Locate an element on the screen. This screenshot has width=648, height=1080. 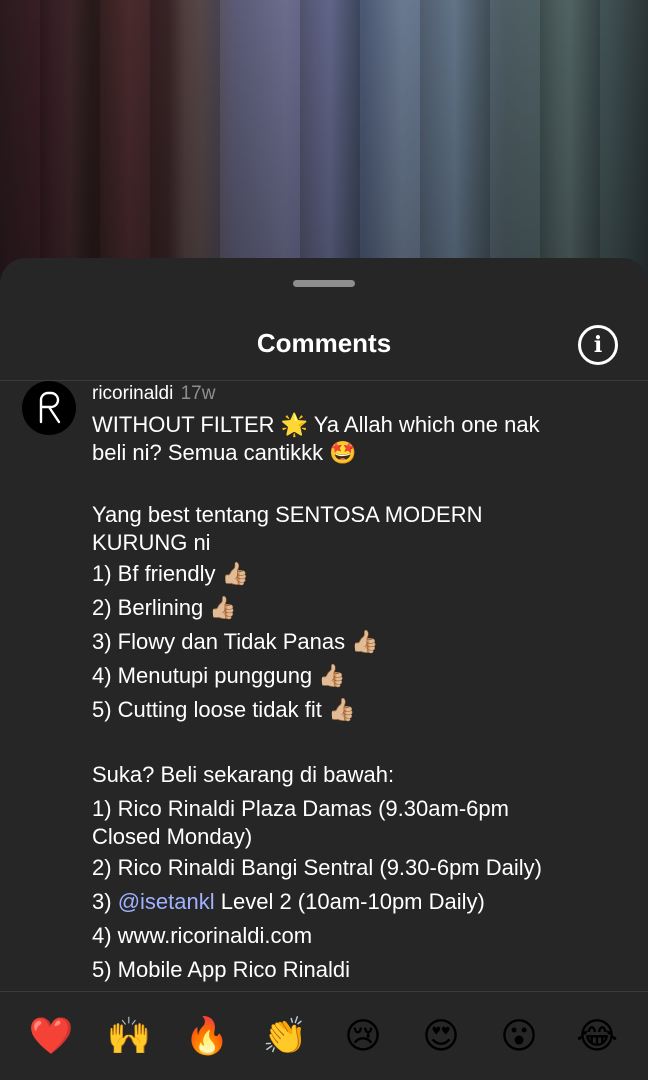
info-icon: i is located at coordinates (598, 345).